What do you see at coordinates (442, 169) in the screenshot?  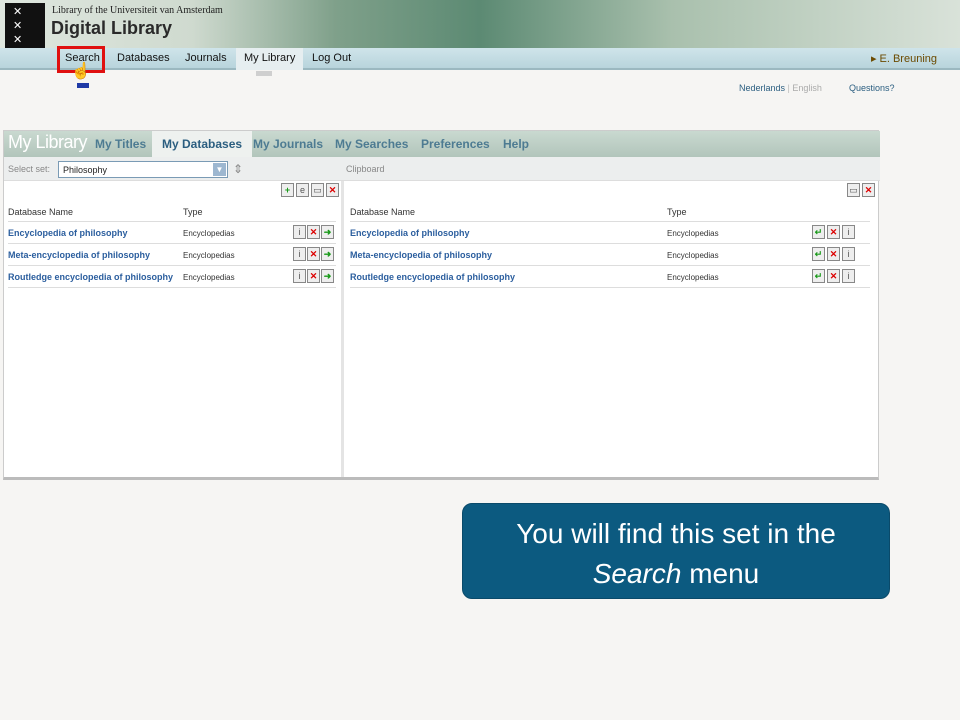 I see `set-toolbar: Select set: Philosophy ▼ ⇕ Clipboard` at bounding box center [442, 169].